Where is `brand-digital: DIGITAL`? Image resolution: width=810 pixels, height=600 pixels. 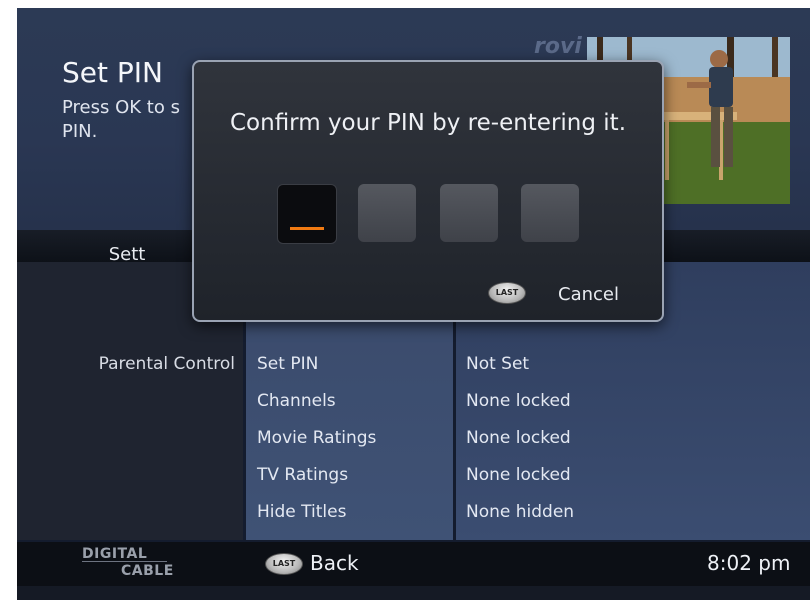
brand-digital: DIGITAL is located at coordinates (115, 554).